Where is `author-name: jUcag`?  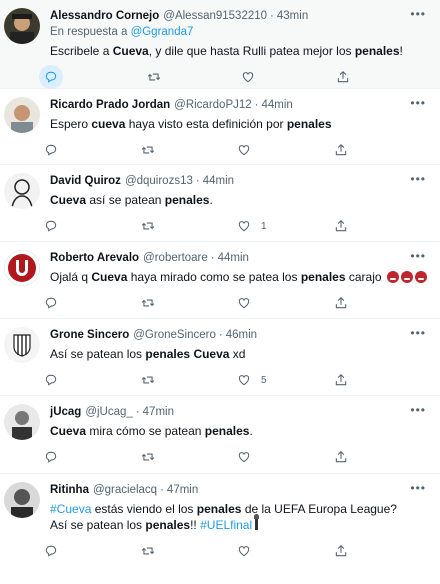
author-name: jUcag is located at coordinates (65, 412).